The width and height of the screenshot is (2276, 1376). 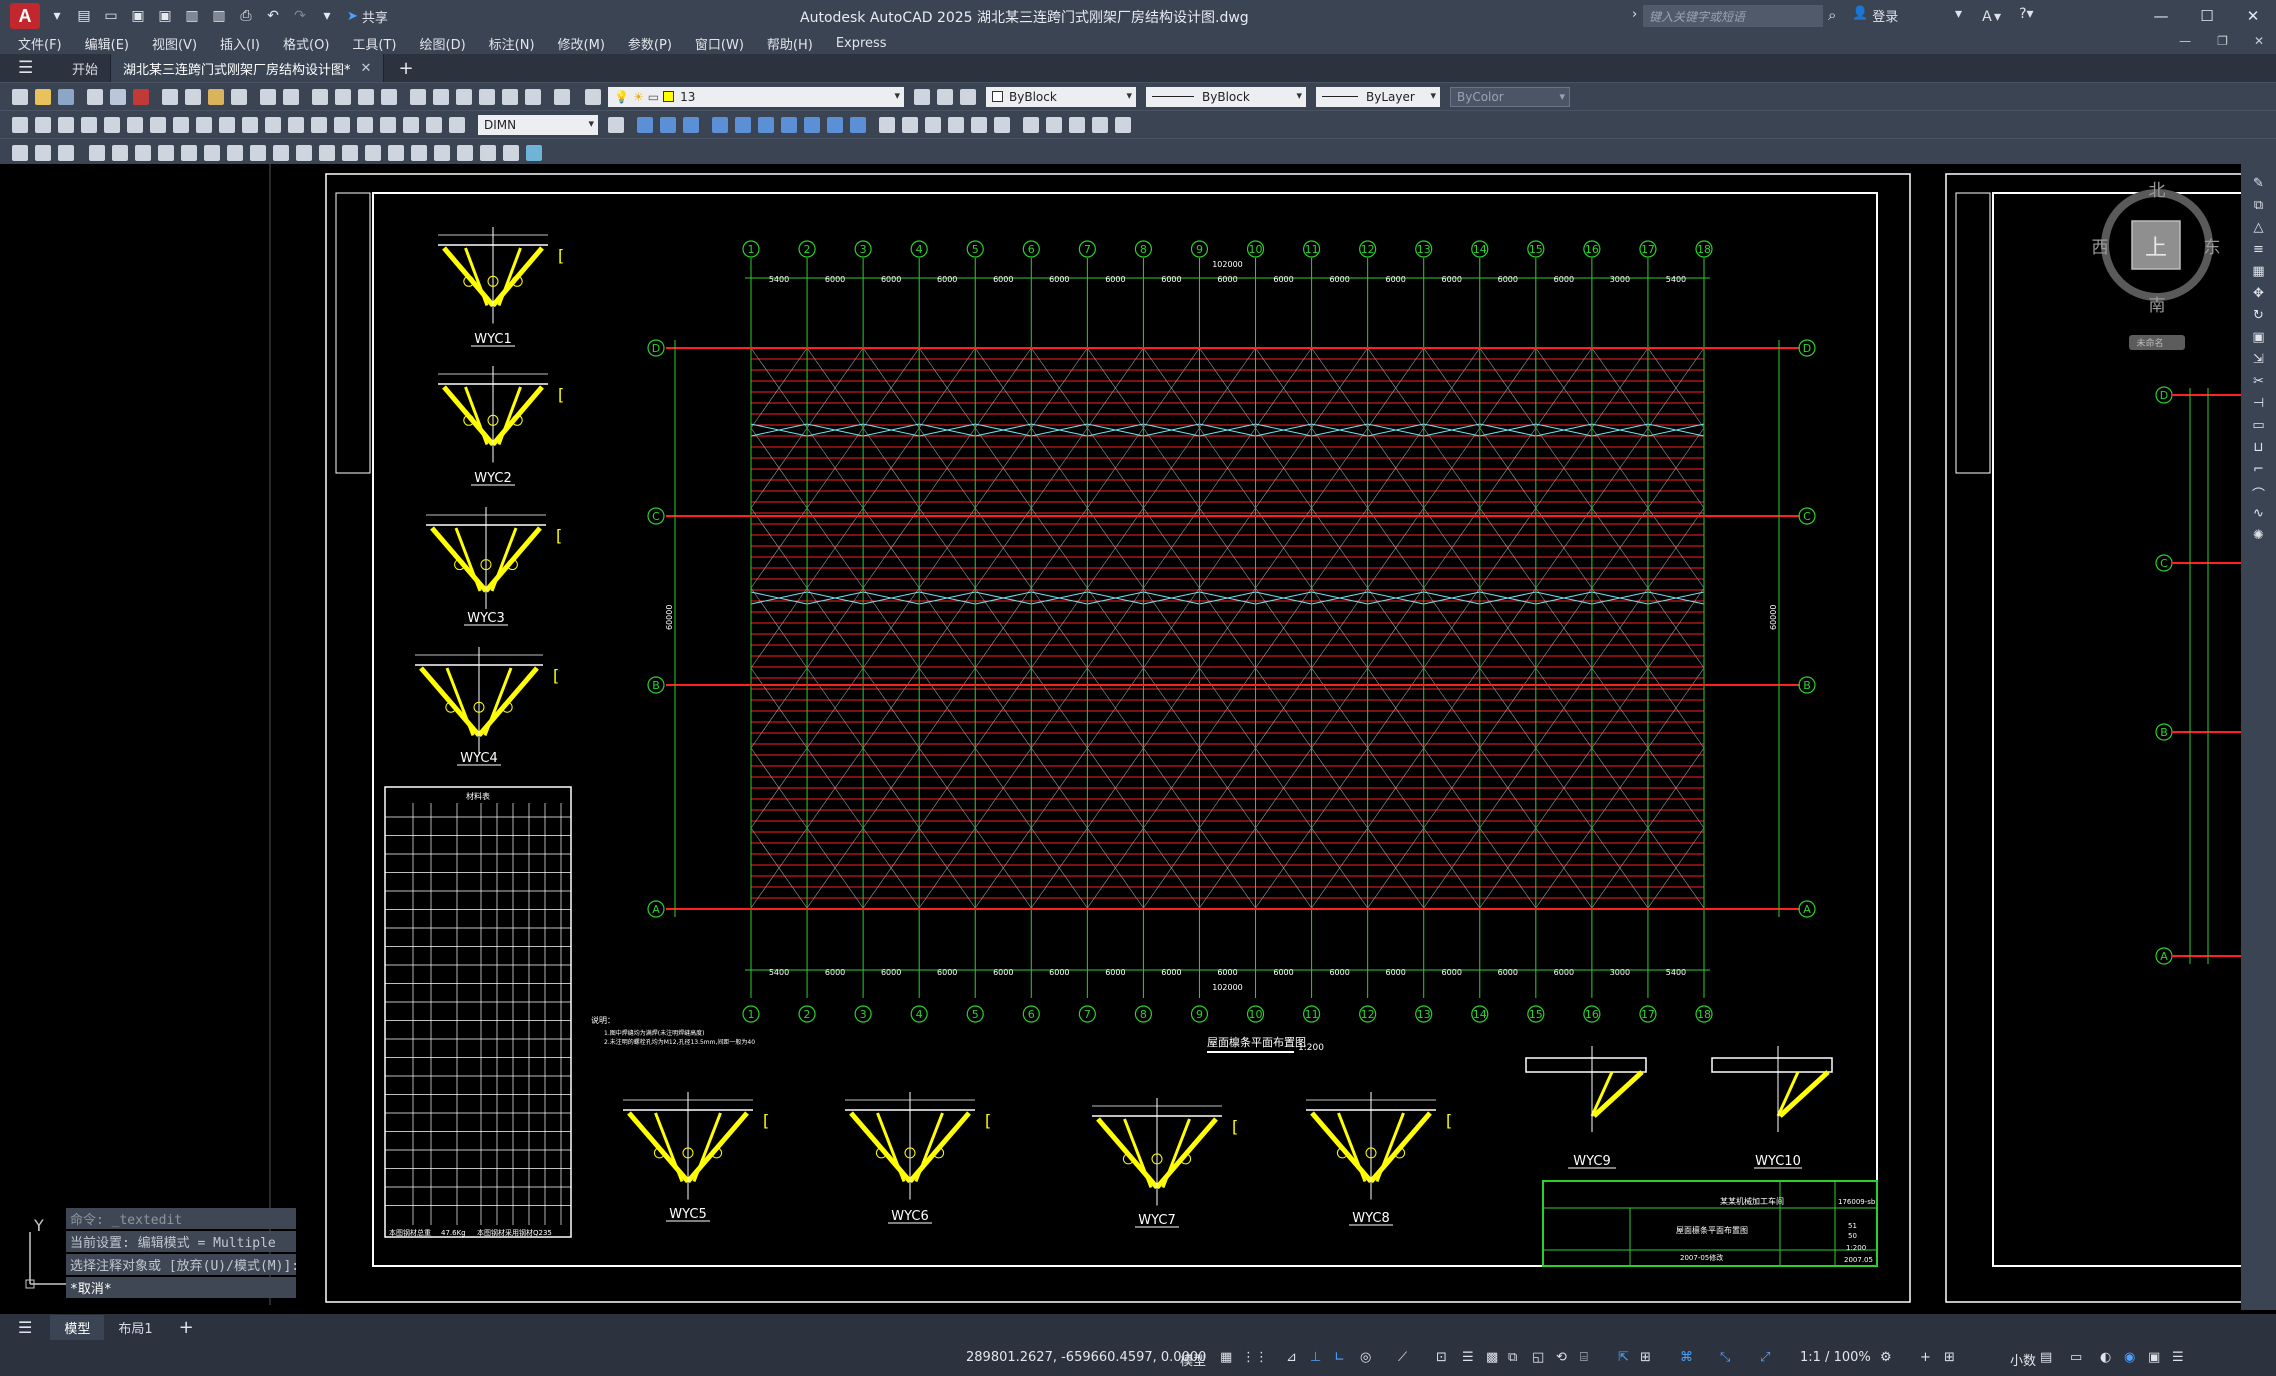 What do you see at coordinates (1291, 1357) in the screenshot?
I see `infer-icon: ⊿` at bounding box center [1291, 1357].